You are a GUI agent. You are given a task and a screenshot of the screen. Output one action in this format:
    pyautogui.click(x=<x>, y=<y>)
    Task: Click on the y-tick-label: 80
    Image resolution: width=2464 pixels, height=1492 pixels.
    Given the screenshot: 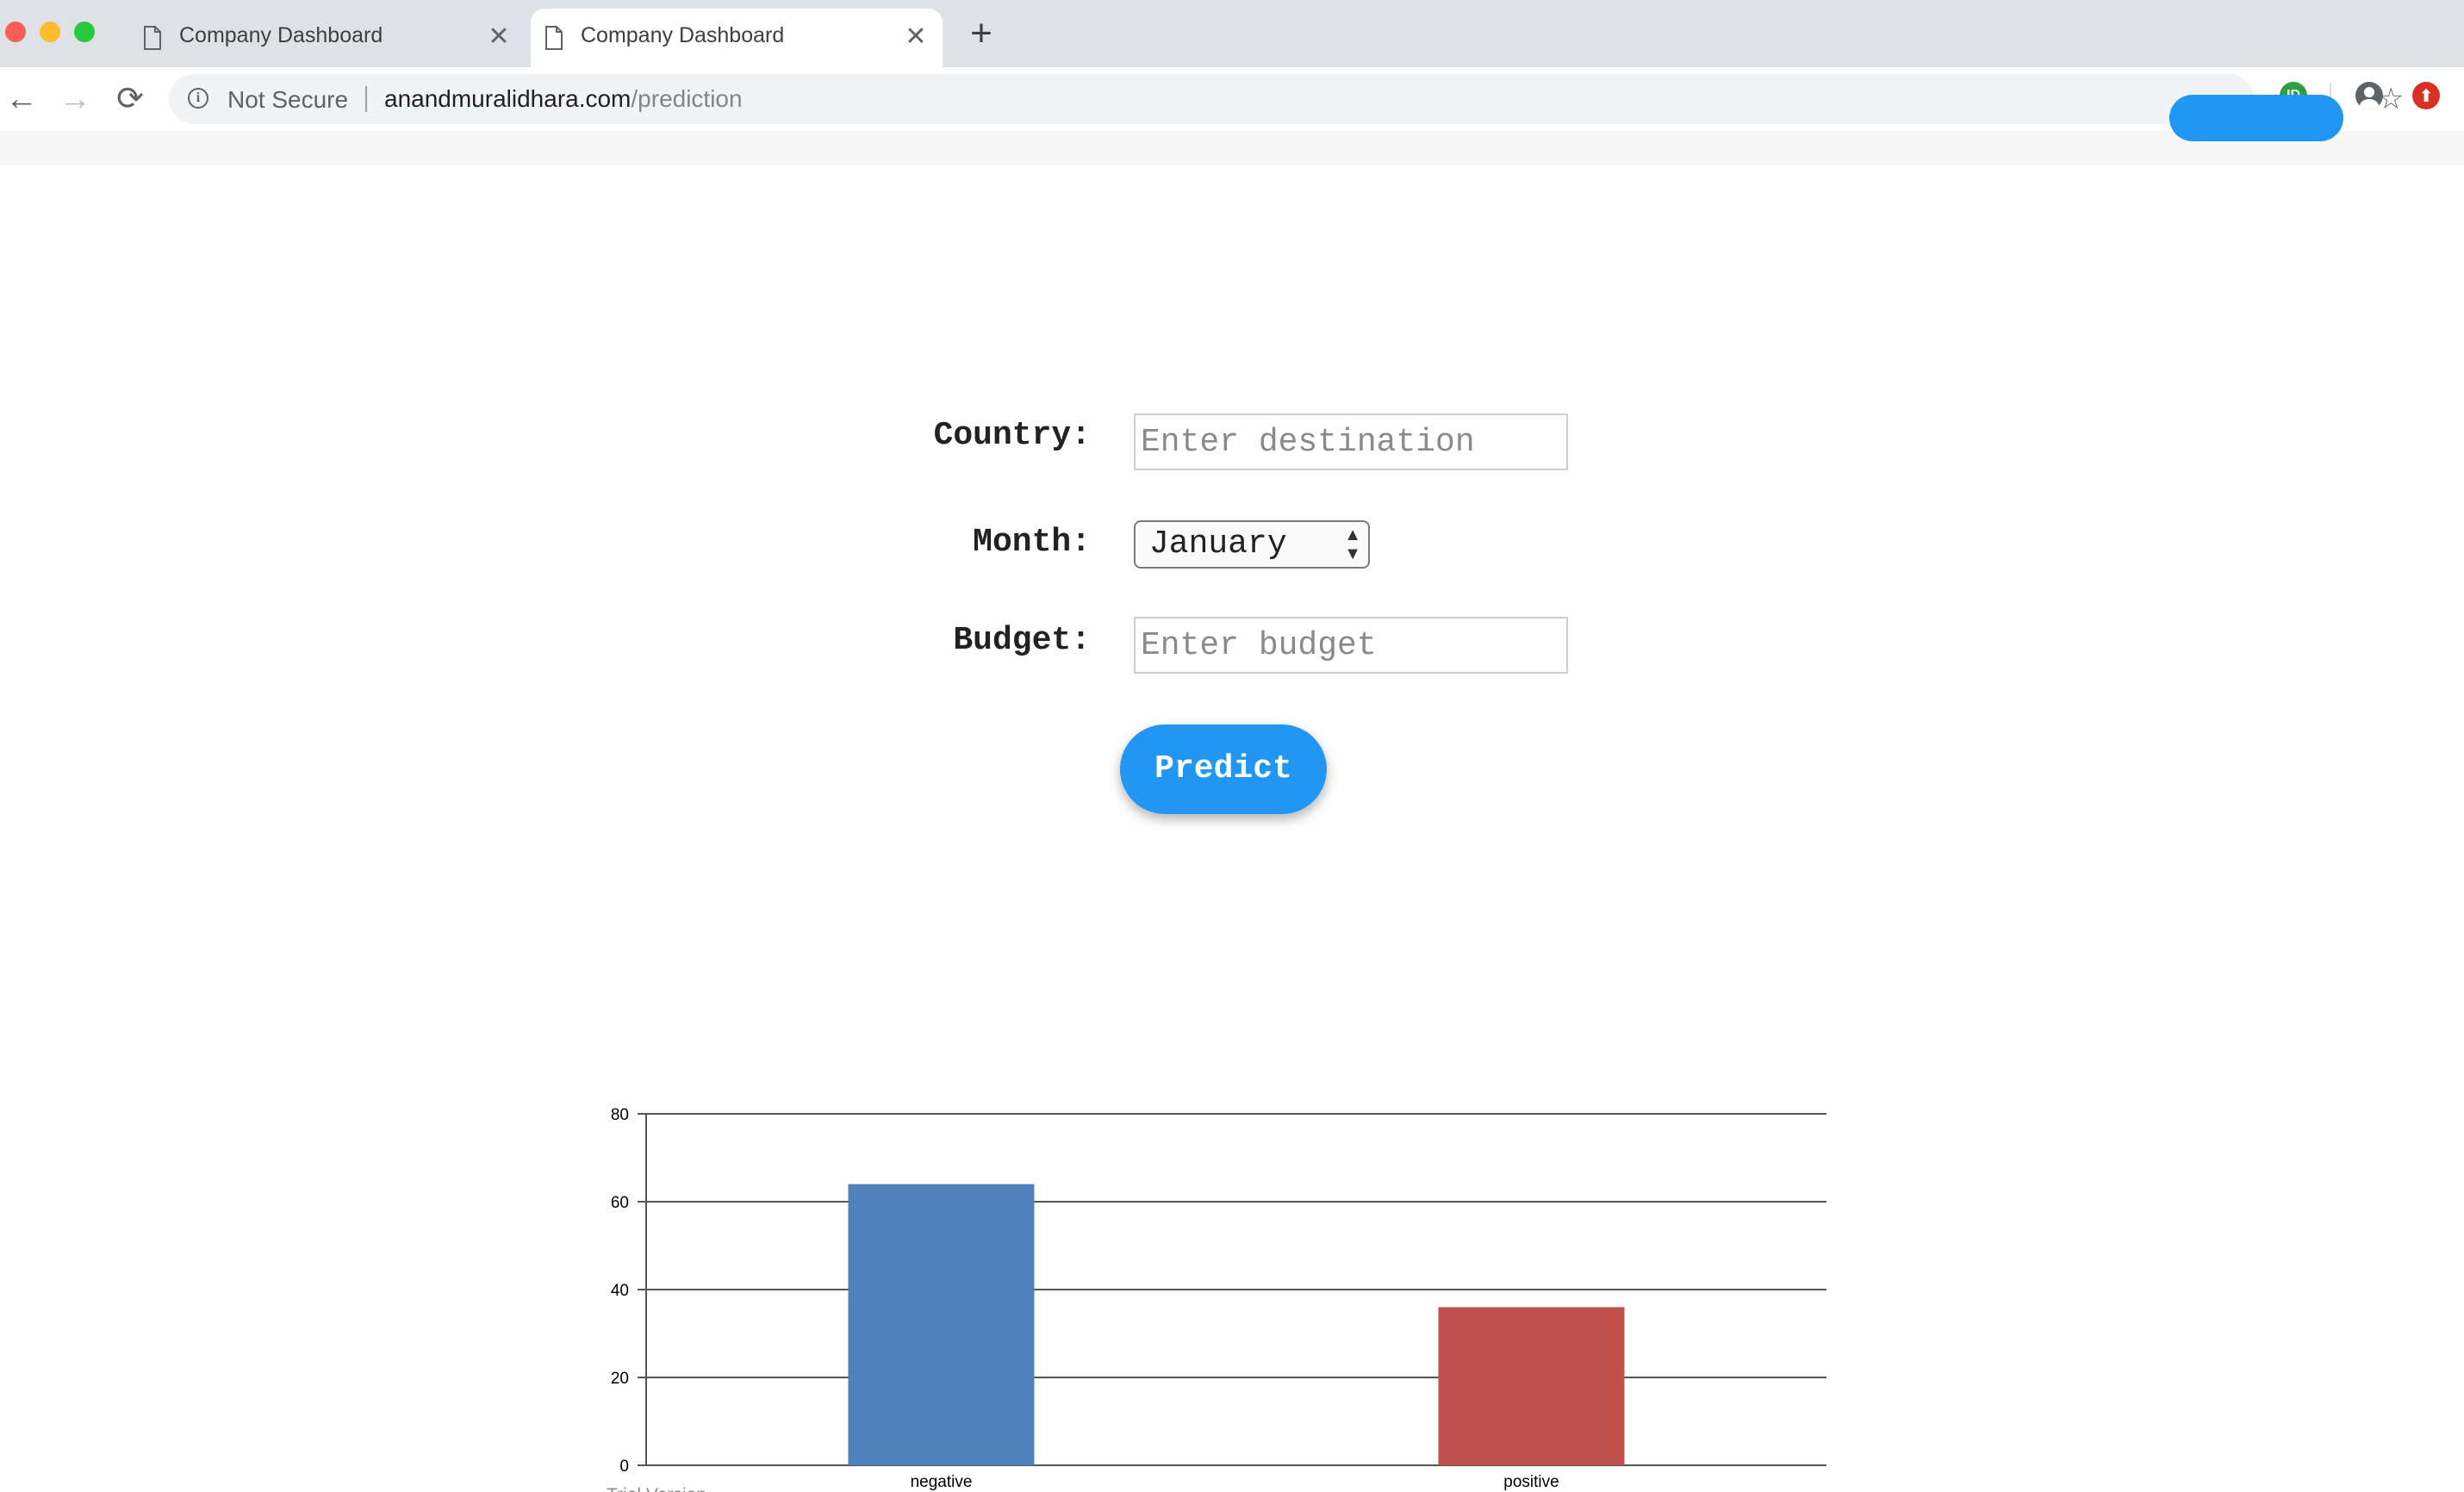 What is the action you would take?
    pyautogui.click(x=620, y=1115)
    